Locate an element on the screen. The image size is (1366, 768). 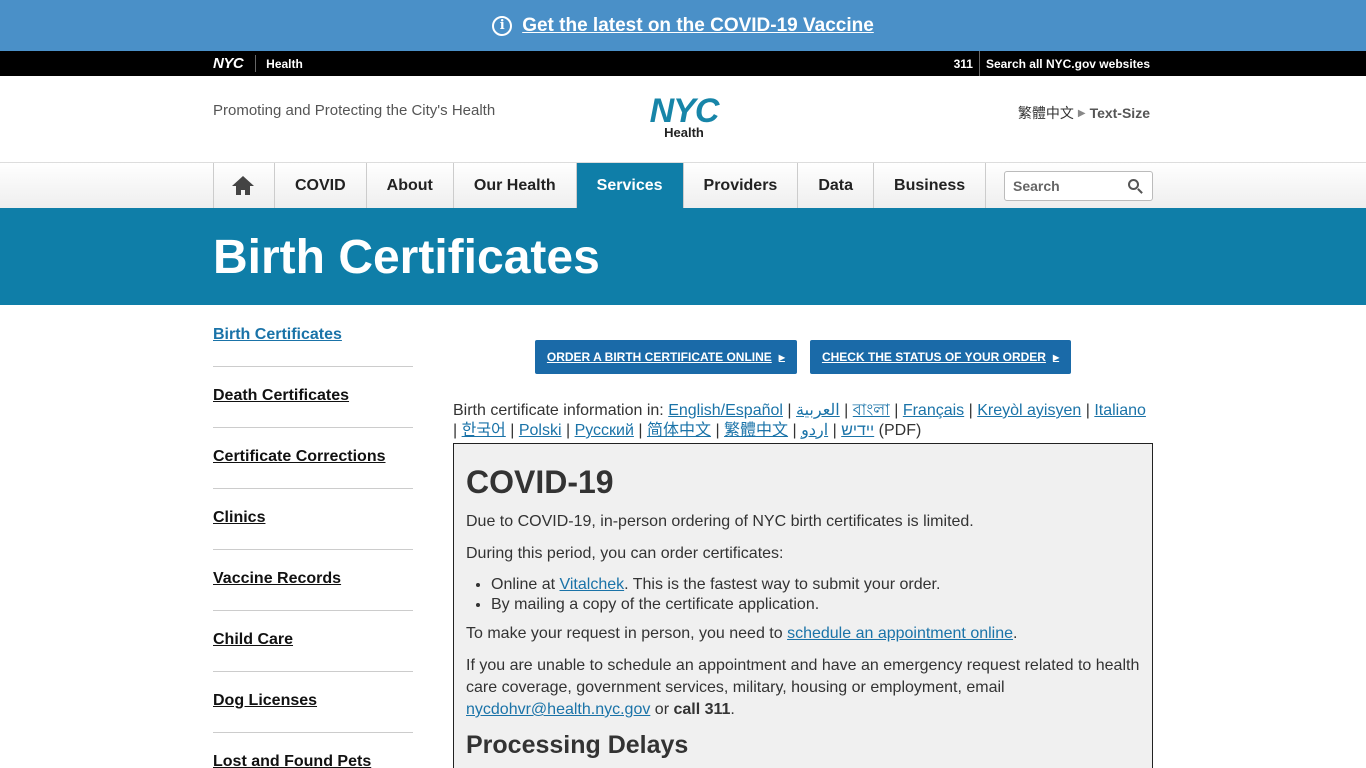
sidebar-item: Dog Licenses is located at coordinates (313, 702).